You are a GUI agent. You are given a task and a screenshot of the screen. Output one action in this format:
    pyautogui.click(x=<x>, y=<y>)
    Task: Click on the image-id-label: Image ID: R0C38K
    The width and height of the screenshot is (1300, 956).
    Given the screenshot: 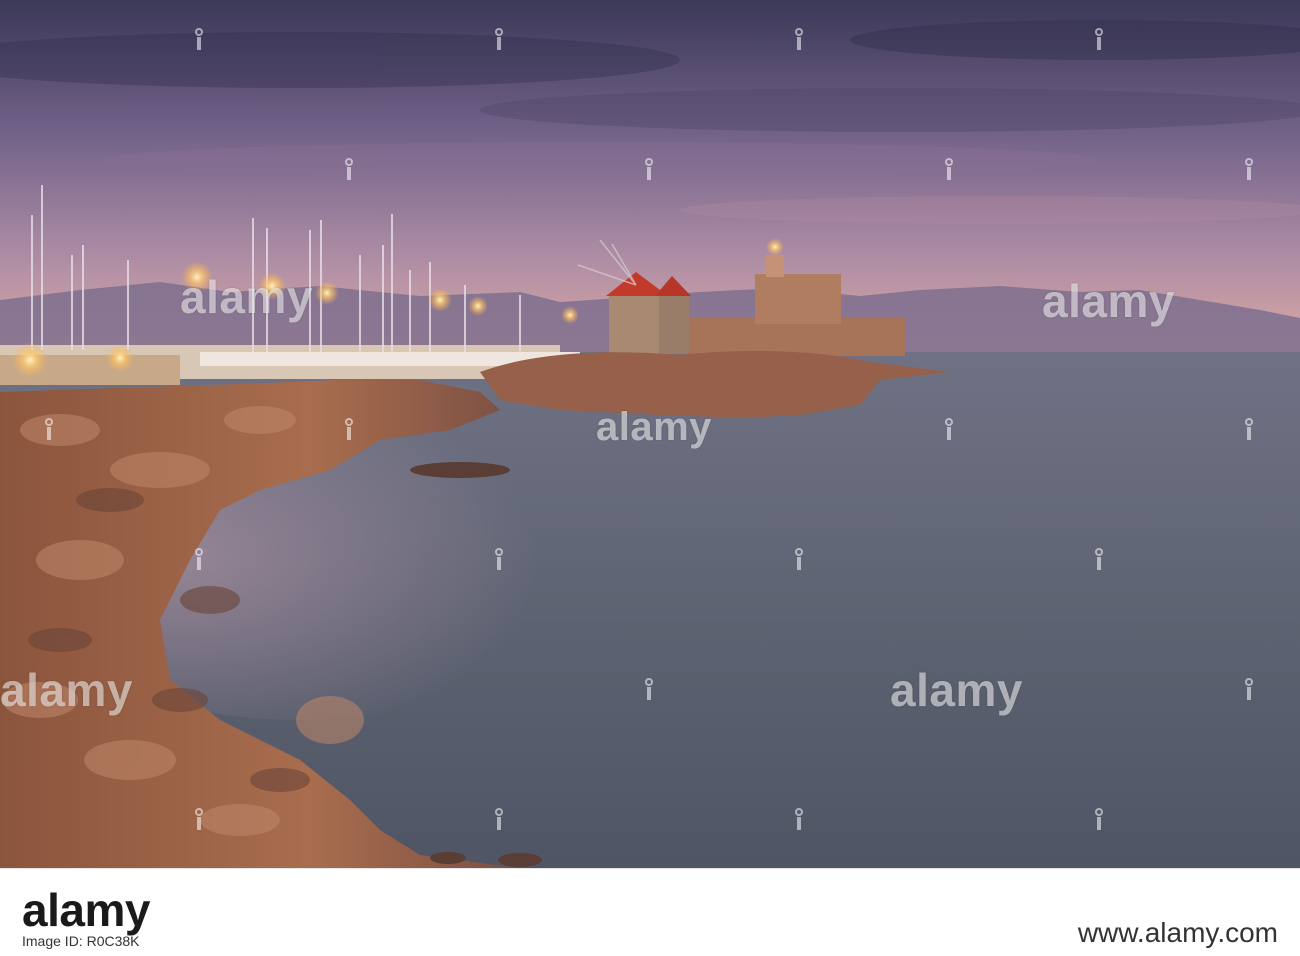 What is the action you would take?
    pyautogui.click(x=81, y=941)
    